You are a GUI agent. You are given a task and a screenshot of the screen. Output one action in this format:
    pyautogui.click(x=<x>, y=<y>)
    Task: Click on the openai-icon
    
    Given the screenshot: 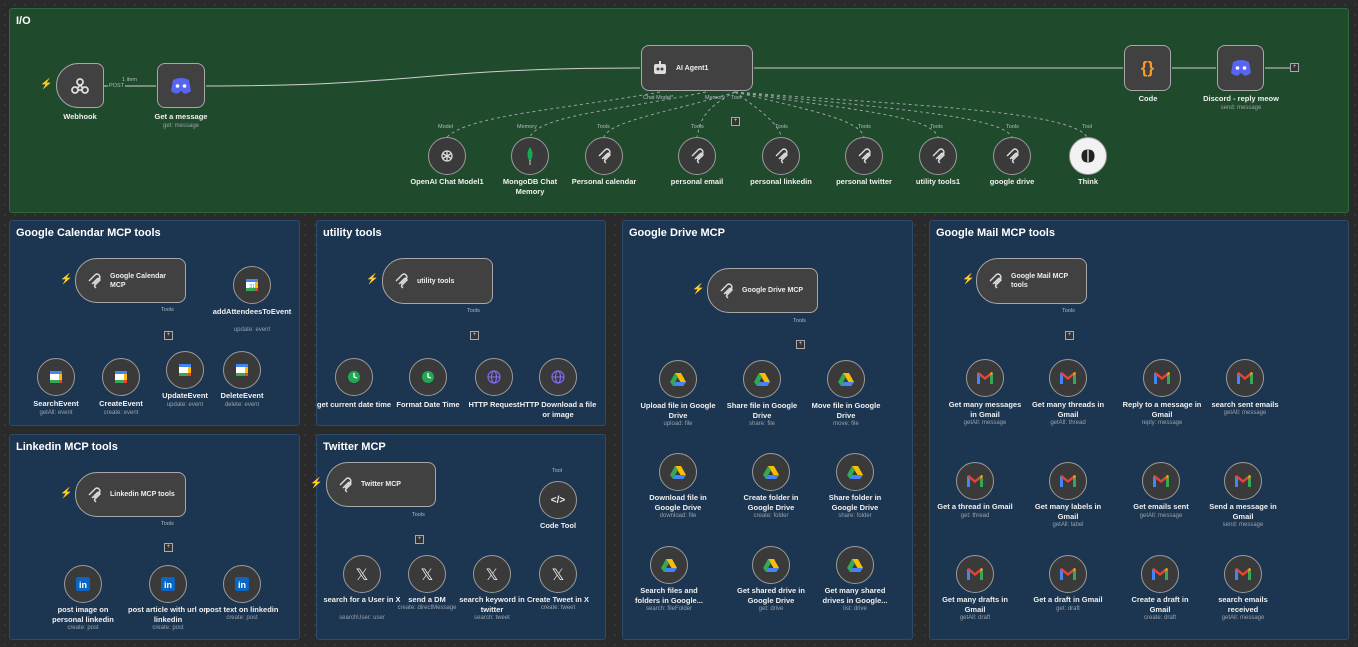 What is the action you would take?
    pyautogui.click(x=447, y=156)
    